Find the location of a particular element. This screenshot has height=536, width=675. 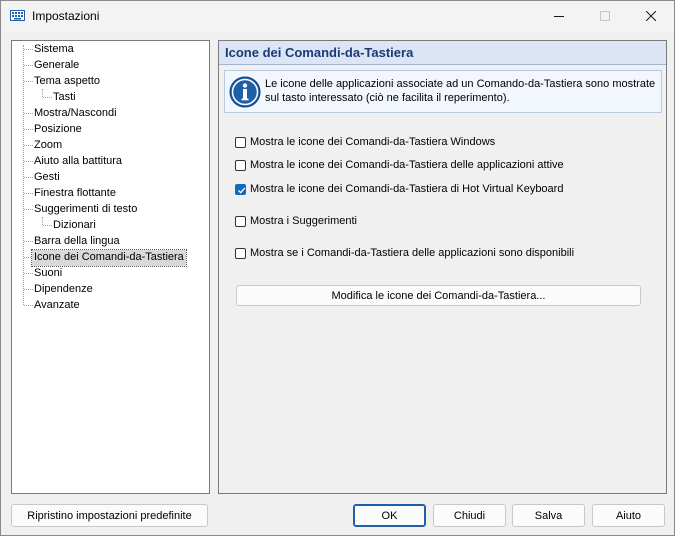

option-label: Mostra i Suggerimenti is located at coordinates (303, 221).